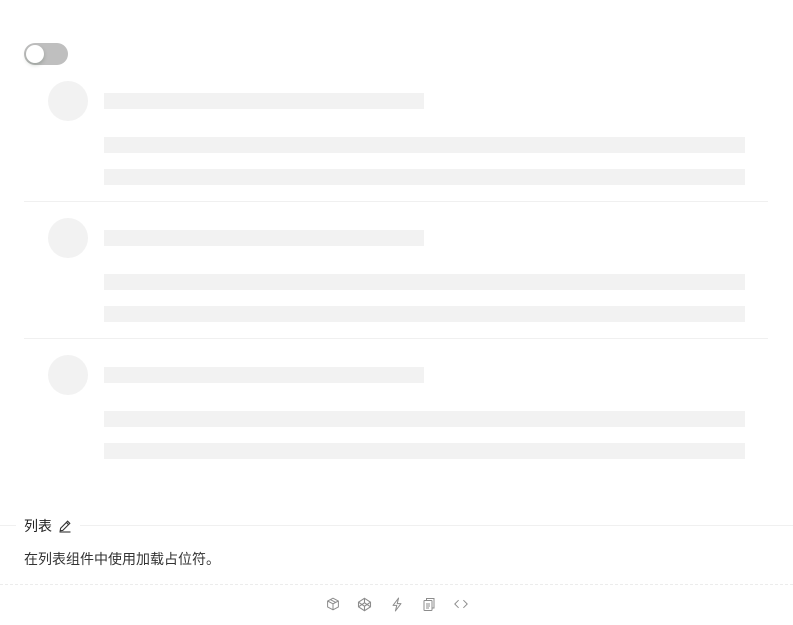  I want to click on edit-icon, so click(65, 526).